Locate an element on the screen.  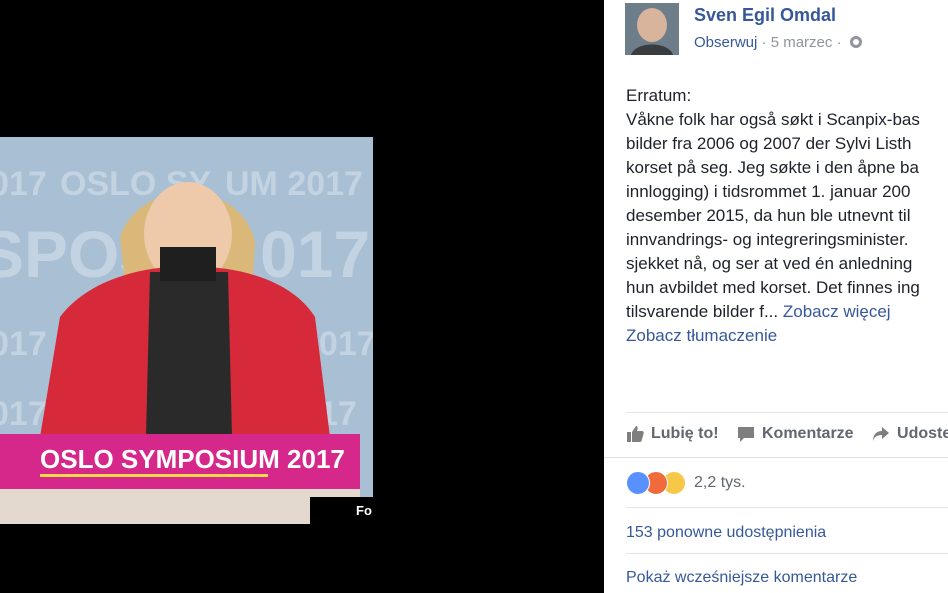
reactions-divider is located at coordinates (787, 507).